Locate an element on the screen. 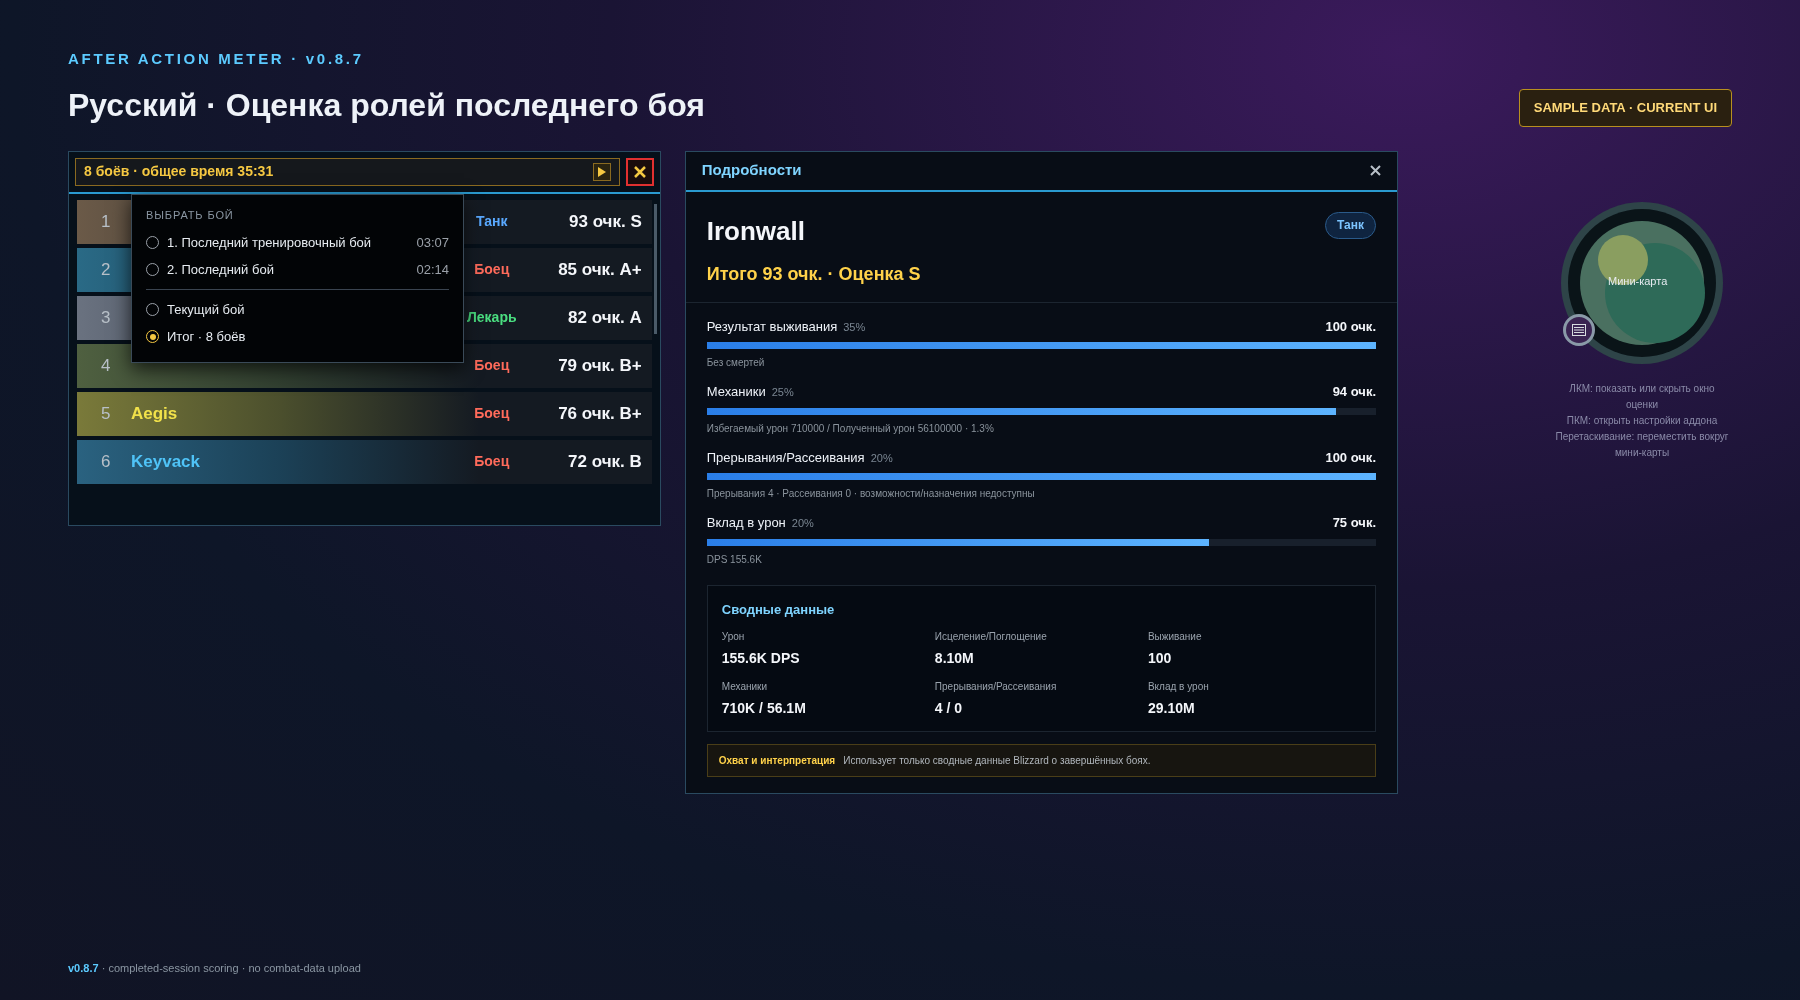 The width and height of the screenshot is (1800, 1000). dropdown-heading: ВЫБРАТЬ БОЙ is located at coordinates (190, 215).